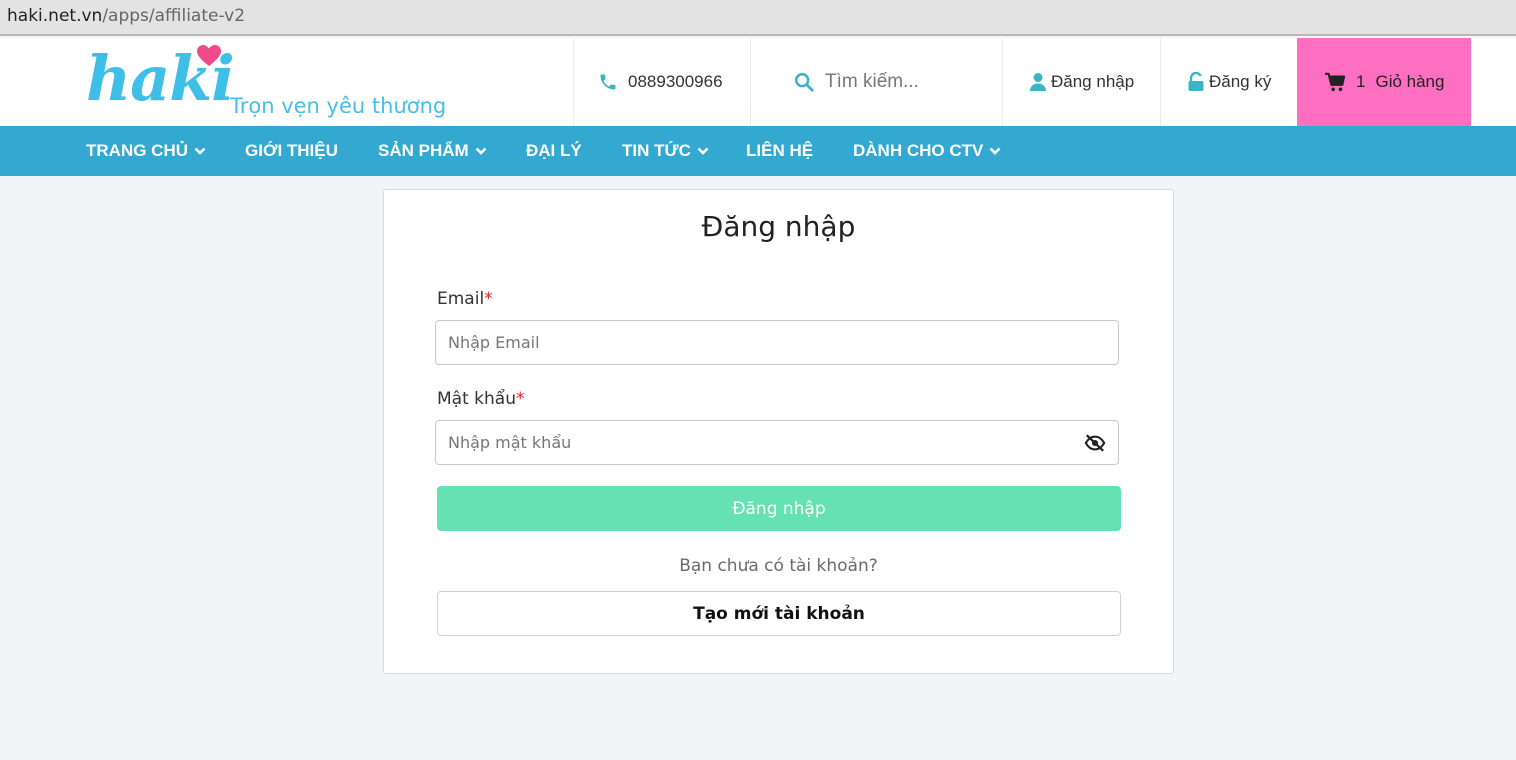  What do you see at coordinates (338, 106) in the screenshot?
I see `logo-tagline: Trọn vẹn yêu thương` at bounding box center [338, 106].